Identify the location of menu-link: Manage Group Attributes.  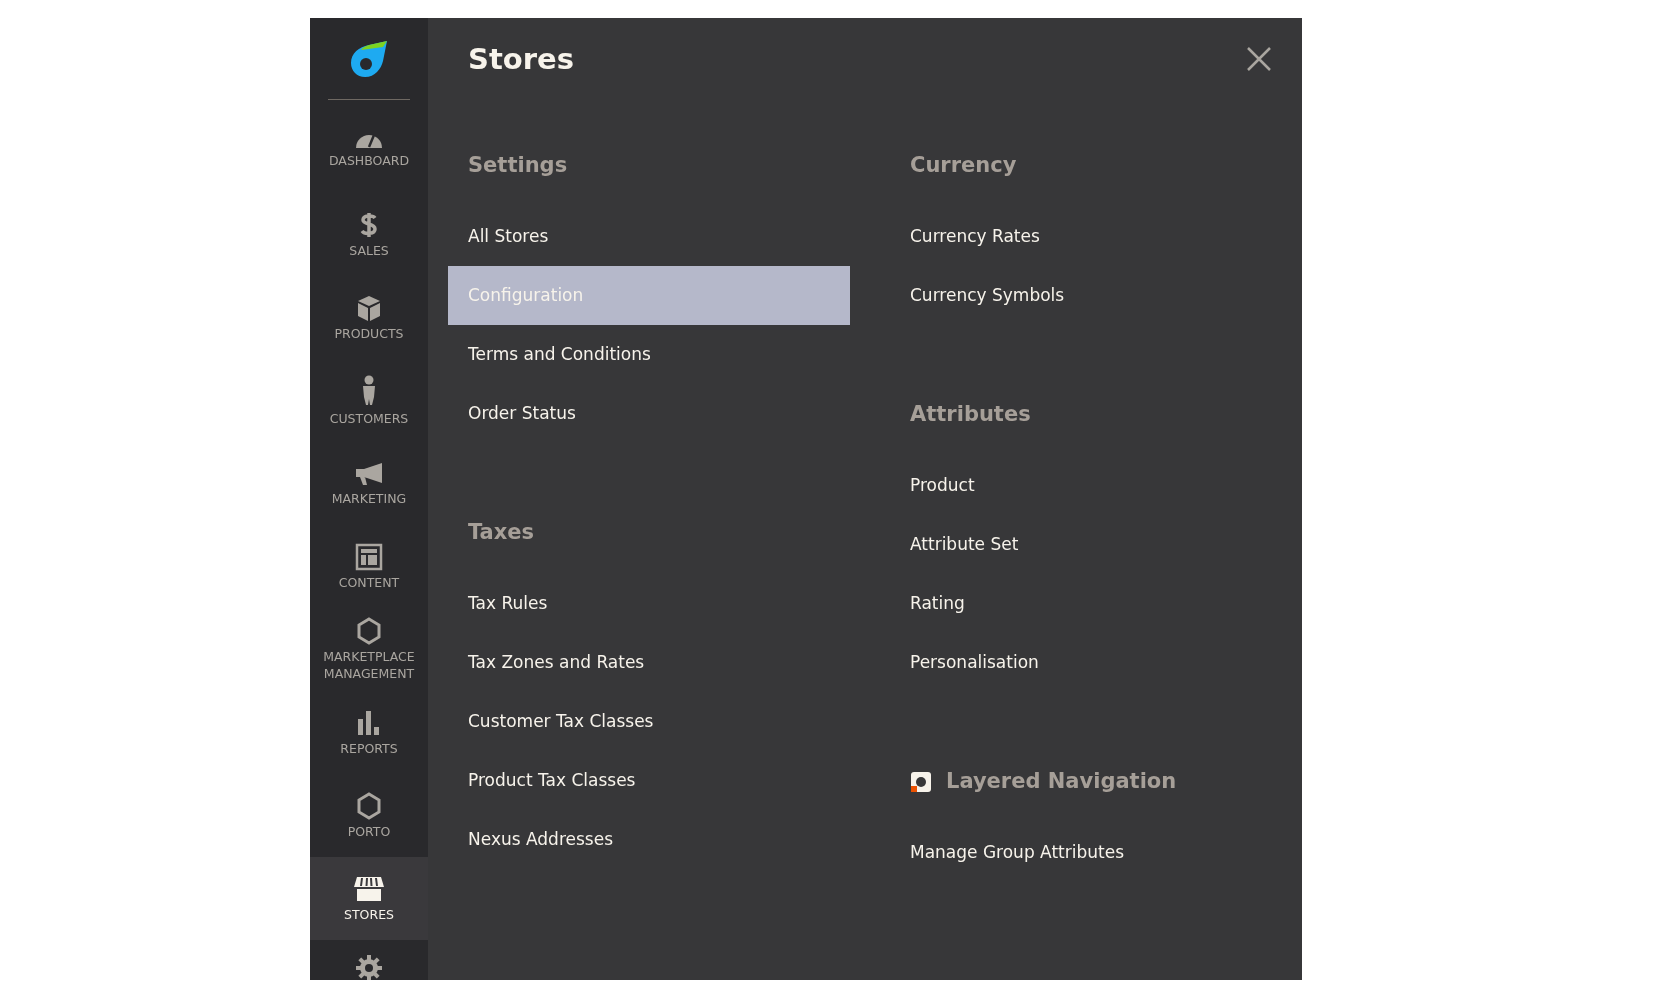
(1091, 852).